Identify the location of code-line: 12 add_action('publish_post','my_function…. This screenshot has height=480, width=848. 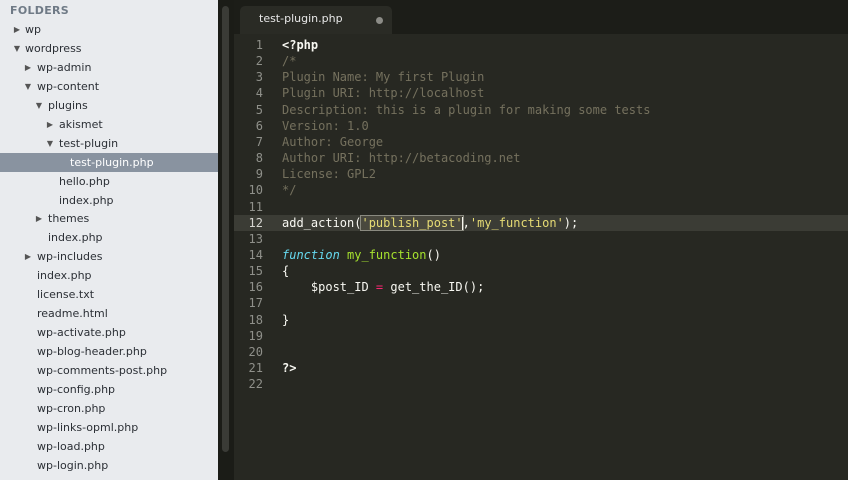
(541, 223).